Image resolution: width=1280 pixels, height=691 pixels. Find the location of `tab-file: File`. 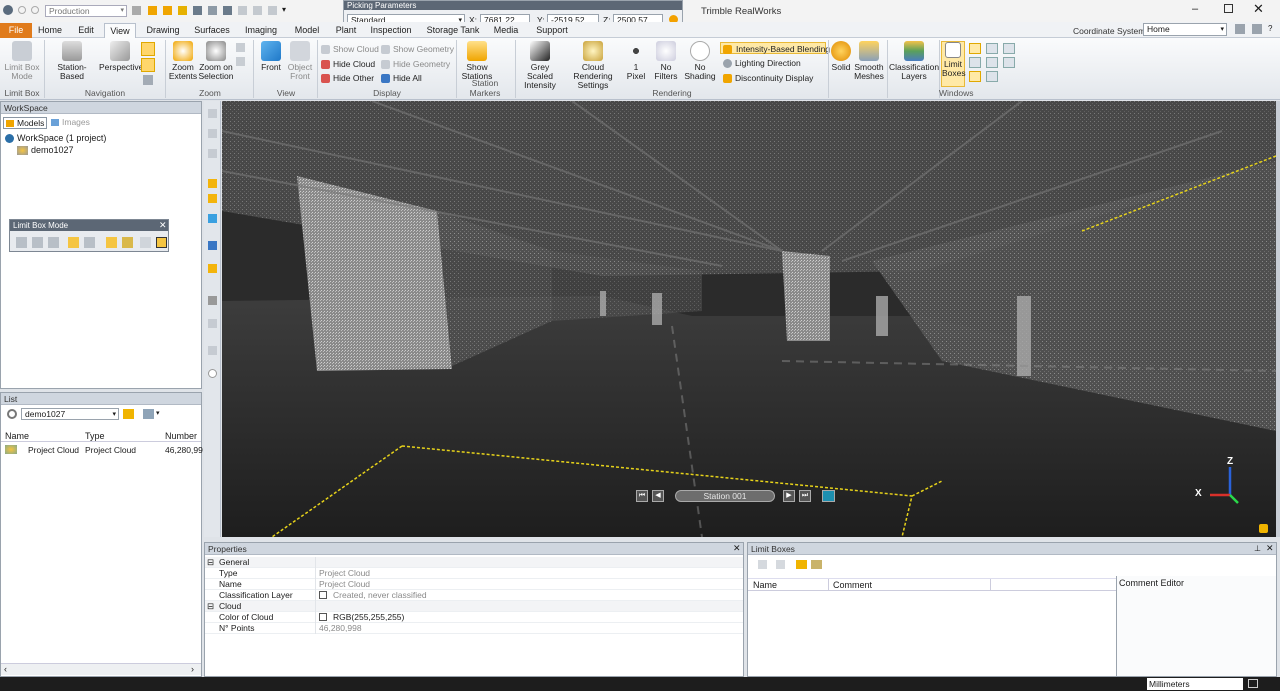

tab-file: File is located at coordinates (16, 30).